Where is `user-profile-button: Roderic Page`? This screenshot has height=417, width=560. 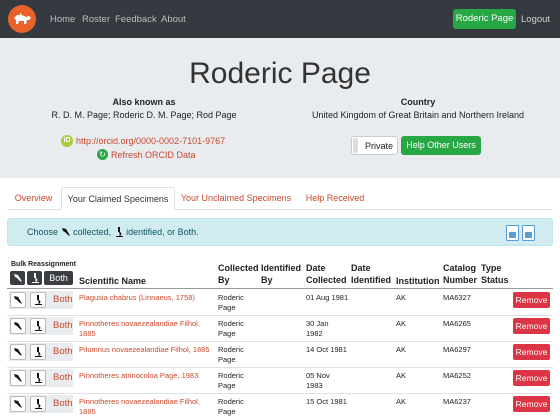 user-profile-button: Roderic Page is located at coordinates (484, 19).